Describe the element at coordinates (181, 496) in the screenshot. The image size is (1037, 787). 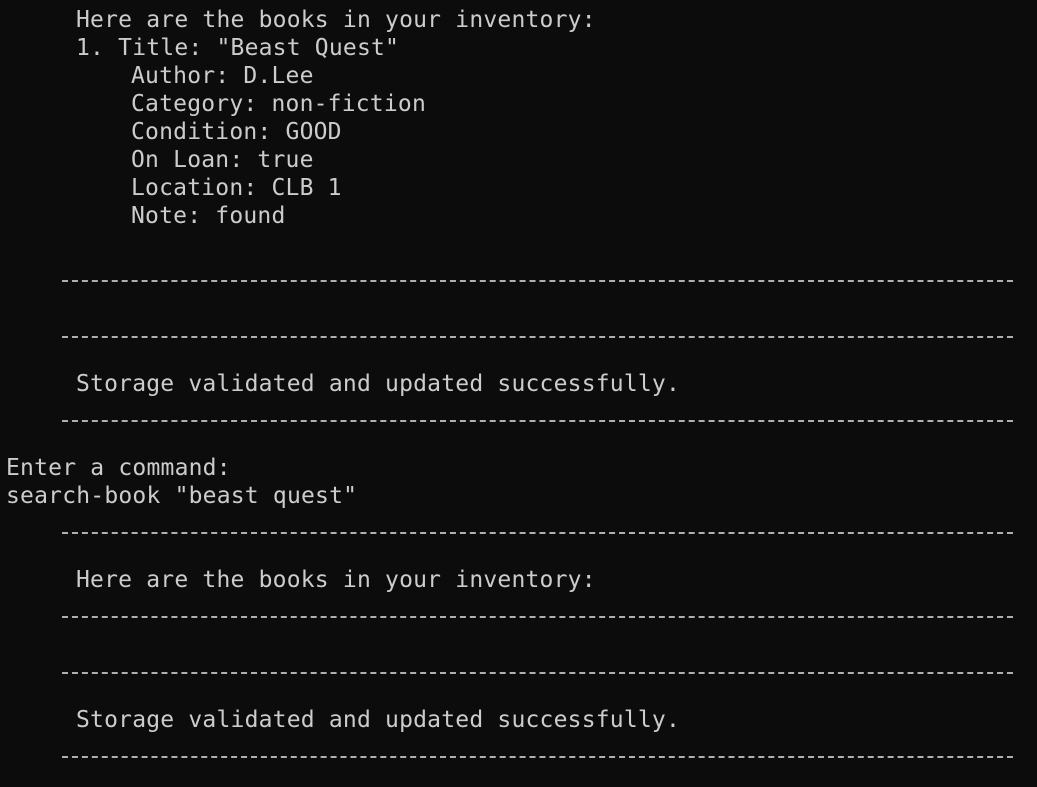
I see `command-input: search-book "beast quest"` at that location.